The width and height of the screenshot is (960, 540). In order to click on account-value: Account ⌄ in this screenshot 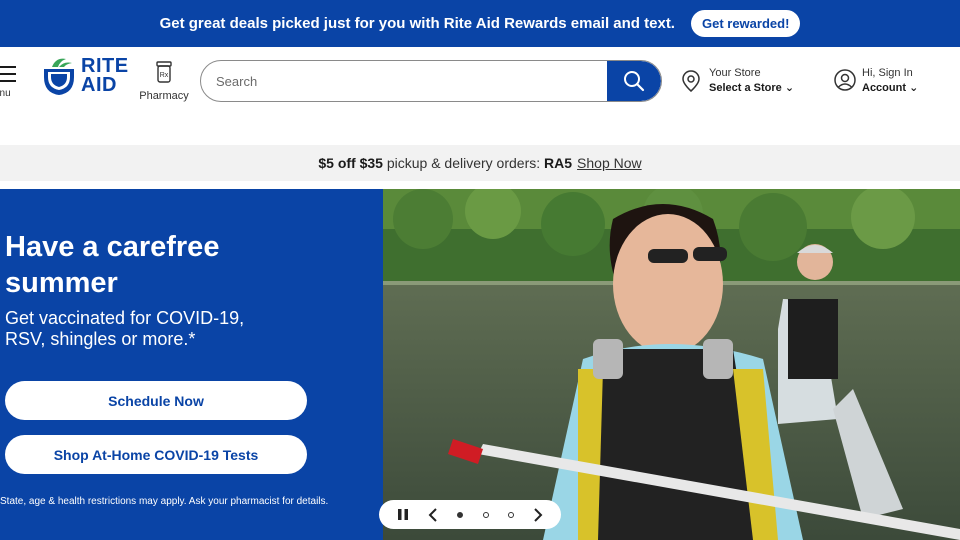, I will do `click(890, 87)`.